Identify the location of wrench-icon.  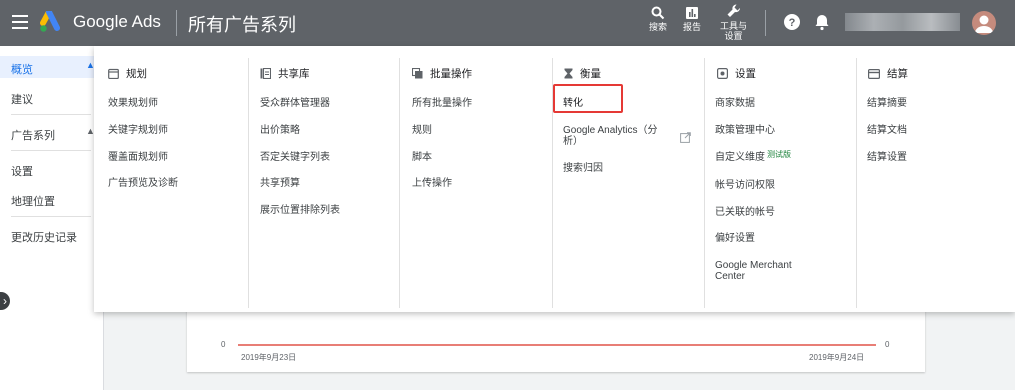
(733, 10).